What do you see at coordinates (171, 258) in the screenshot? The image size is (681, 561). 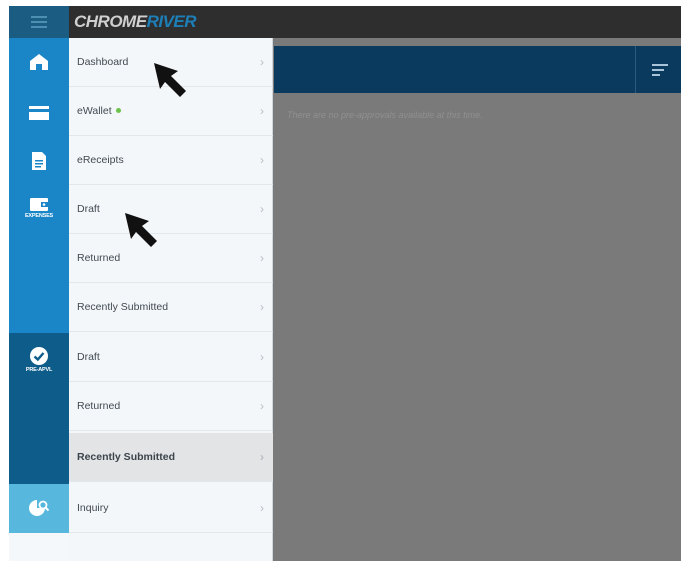 I see `menu-item-expenses-returned: Returned ›` at bounding box center [171, 258].